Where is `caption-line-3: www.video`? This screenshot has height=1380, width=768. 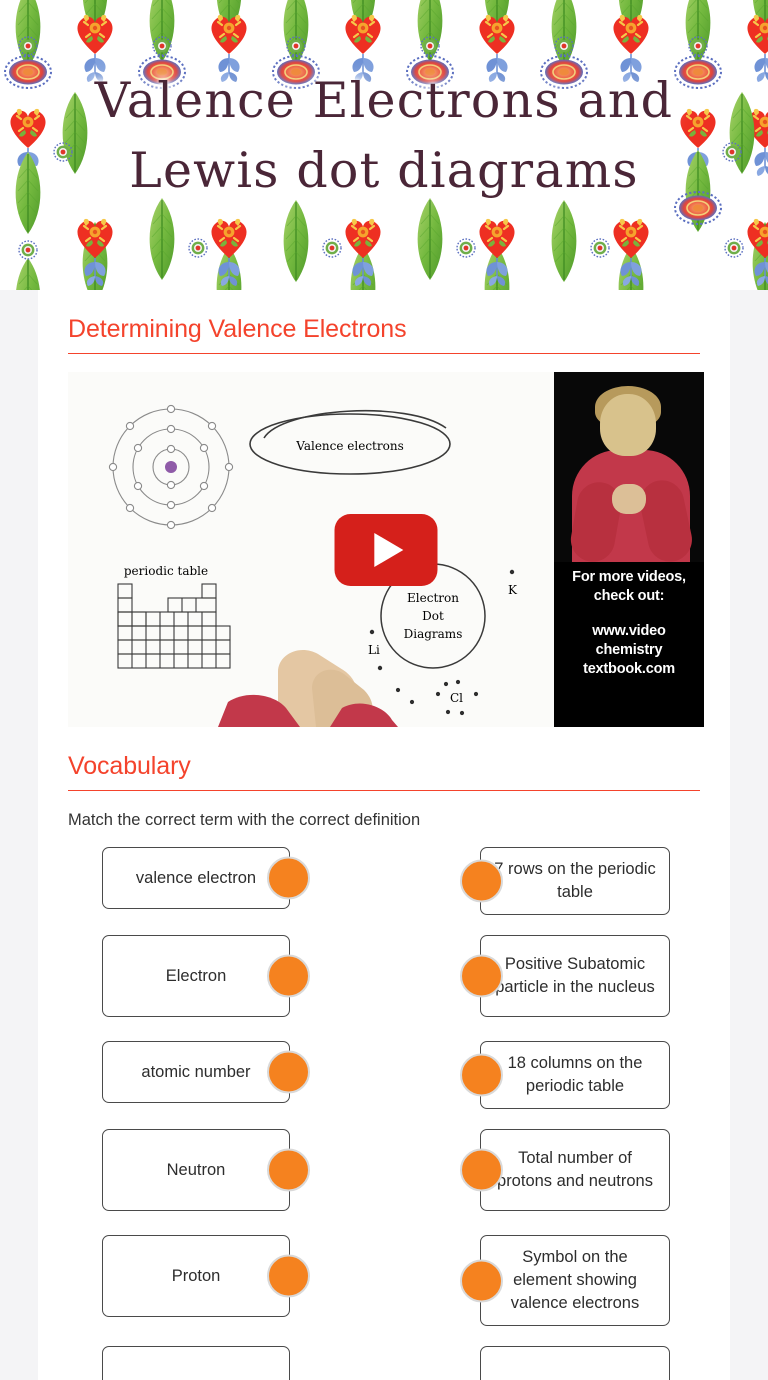 caption-line-3: www.video is located at coordinates (629, 631).